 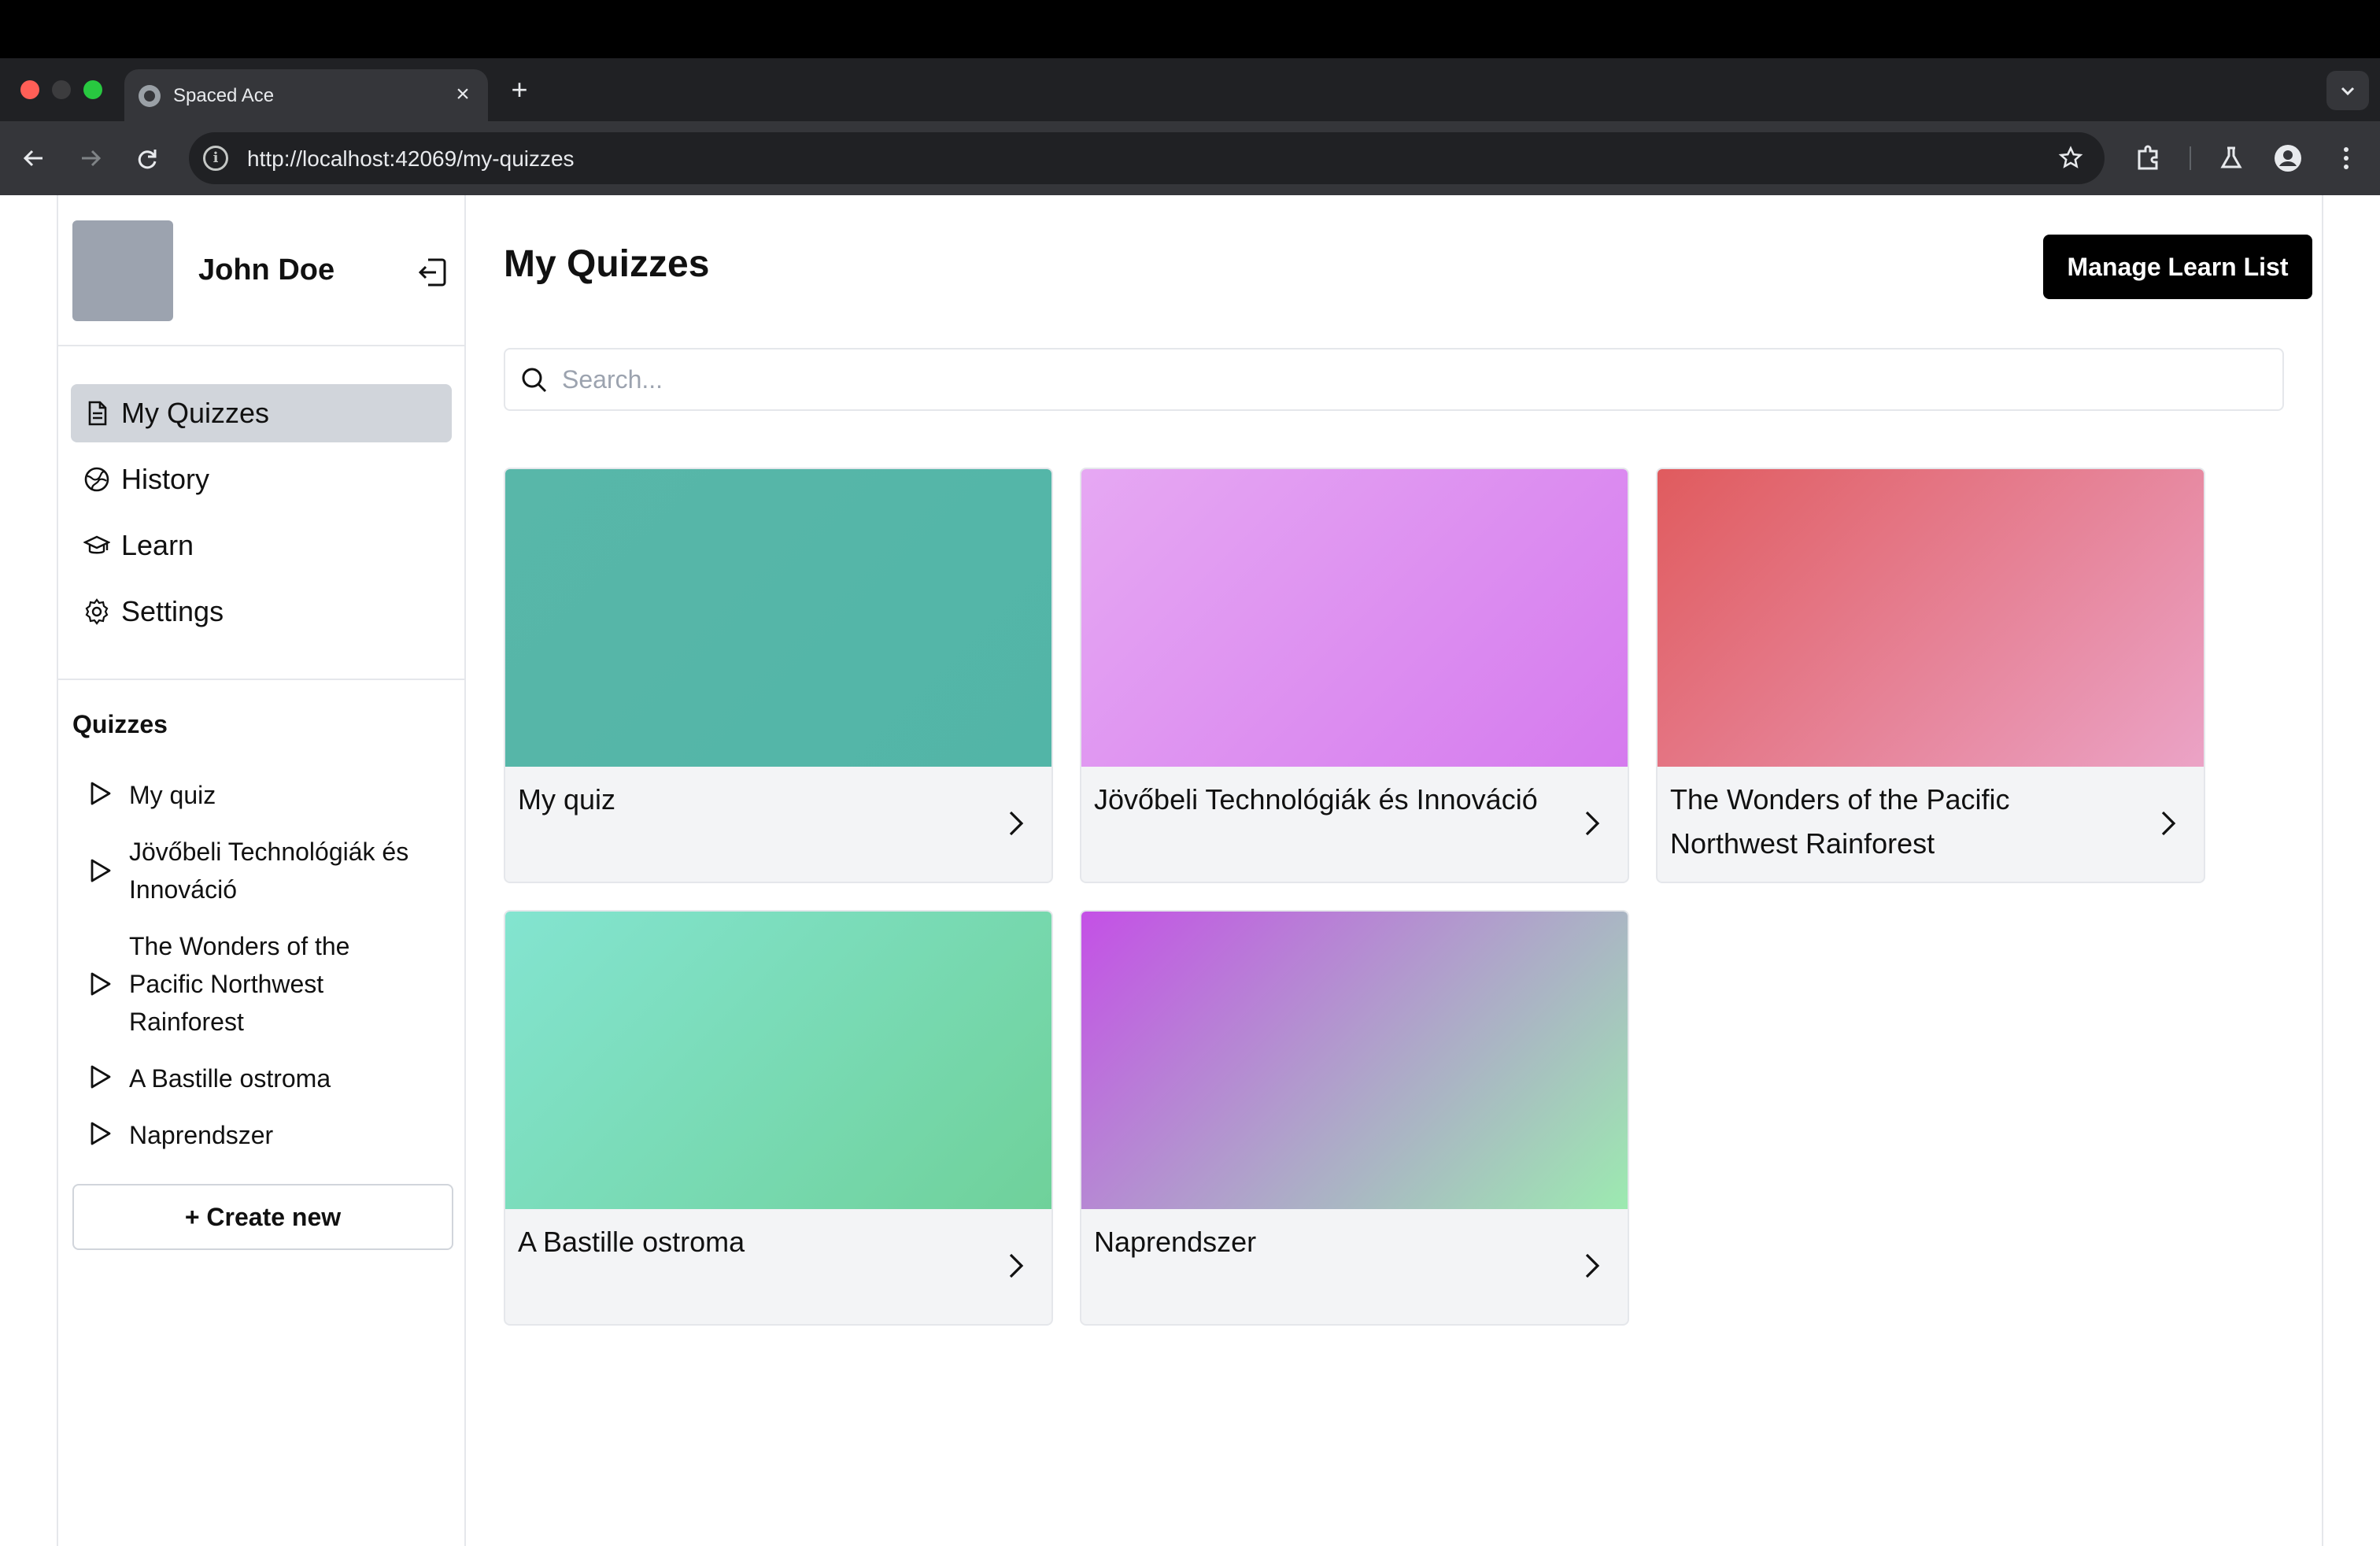 What do you see at coordinates (97, 414) in the screenshot?
I see `document-icon` at bounding box center [97, 414].